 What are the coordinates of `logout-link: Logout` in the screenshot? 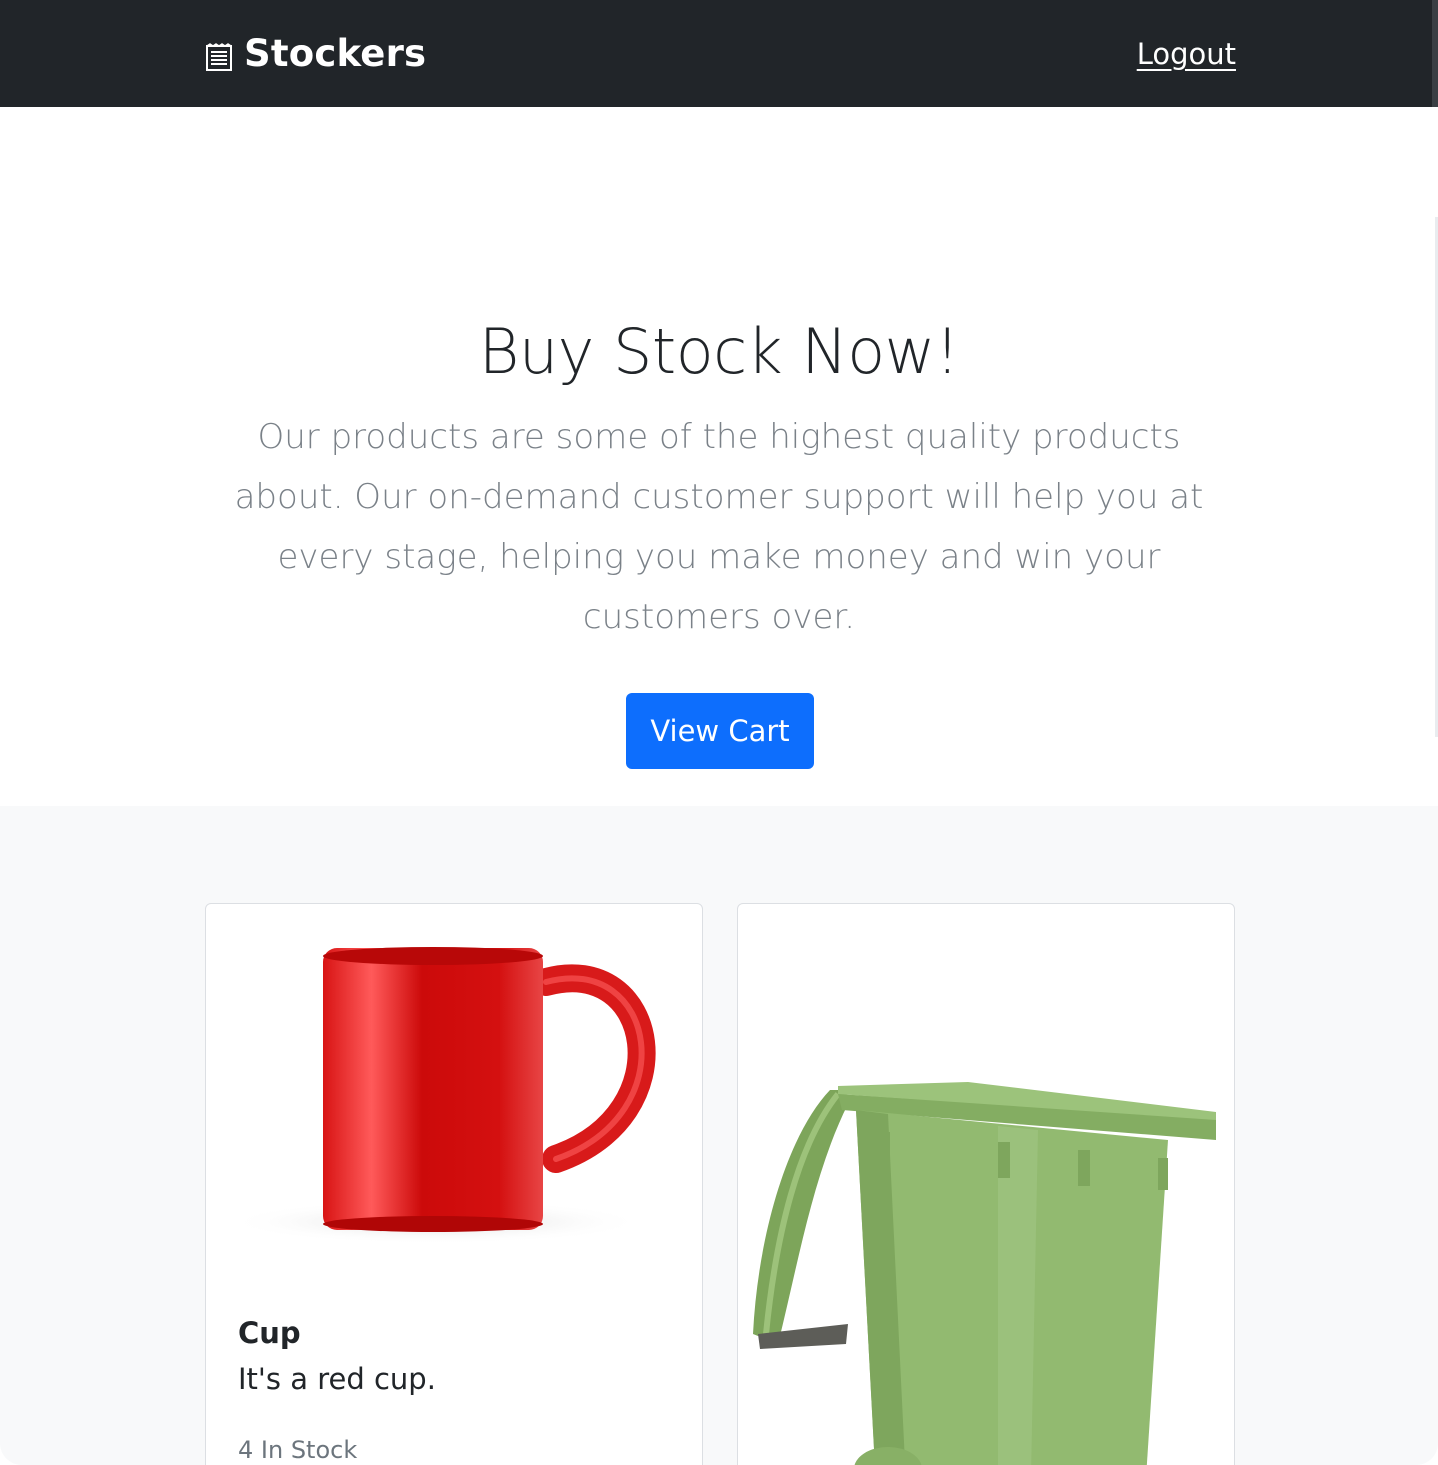 It's located at (1186, 54).